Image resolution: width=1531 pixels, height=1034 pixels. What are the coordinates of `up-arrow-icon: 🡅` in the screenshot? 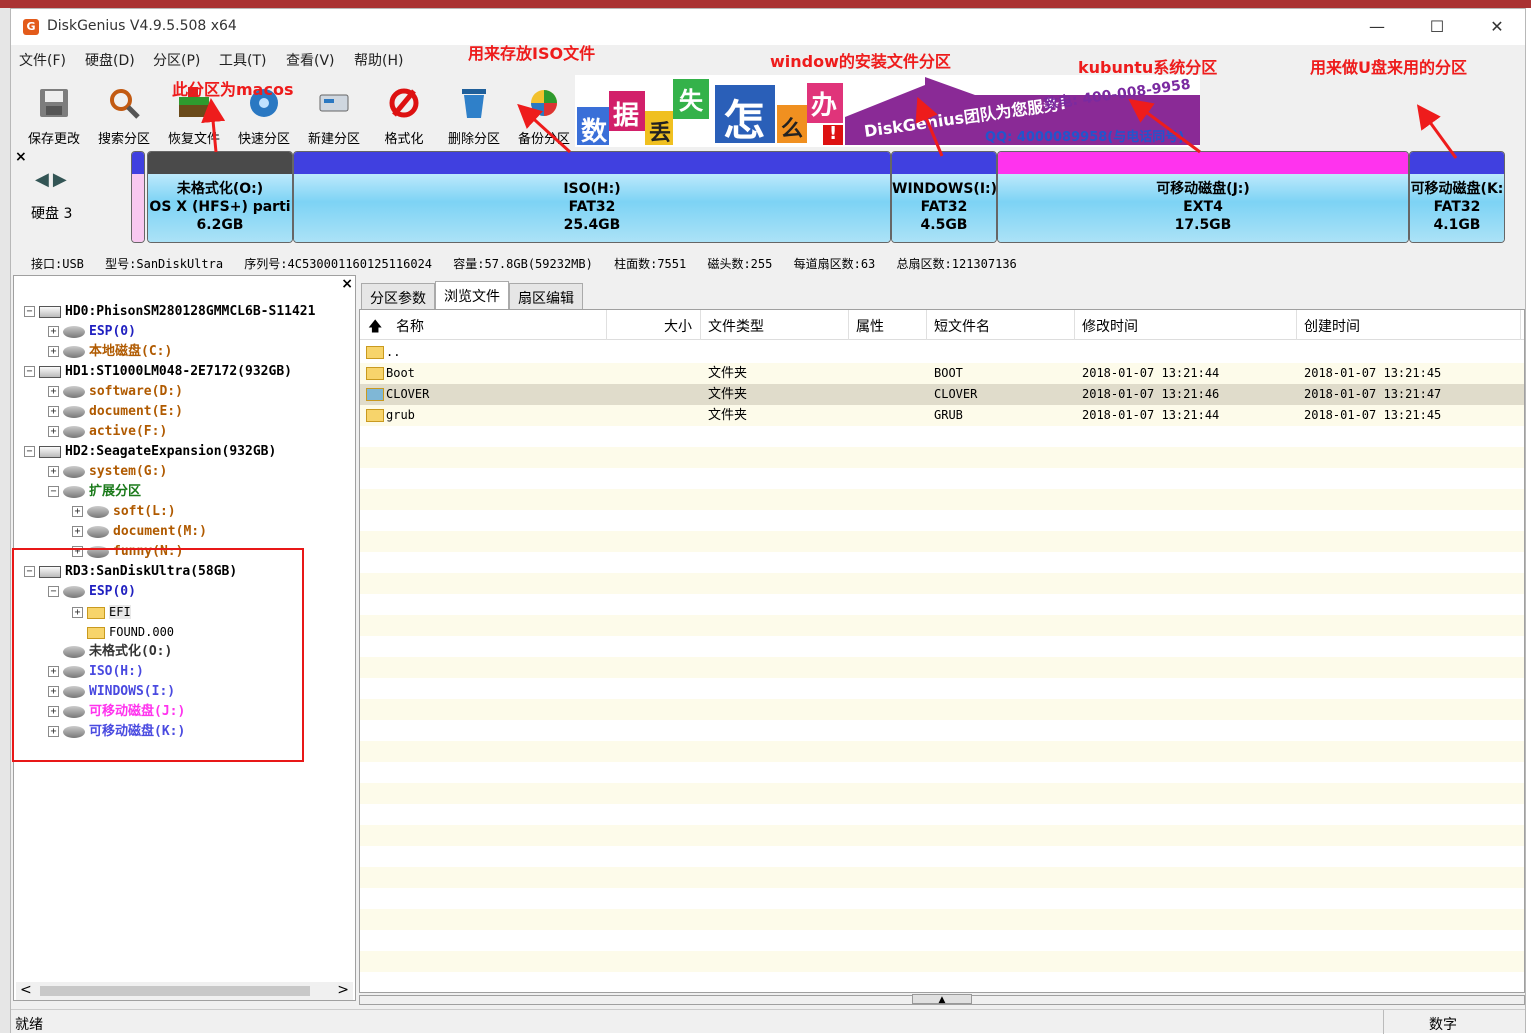 It's located at (375, 328).